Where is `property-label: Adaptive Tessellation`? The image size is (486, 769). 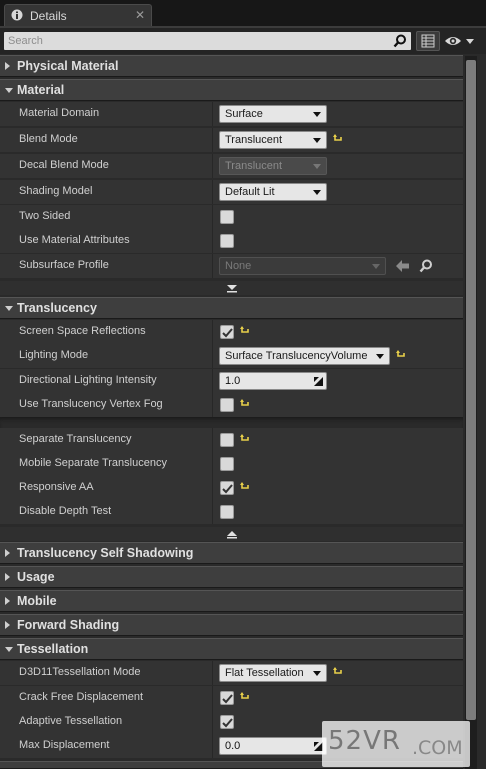 property-label: Adaptive Tessellation is located at coordinates (71, 721).